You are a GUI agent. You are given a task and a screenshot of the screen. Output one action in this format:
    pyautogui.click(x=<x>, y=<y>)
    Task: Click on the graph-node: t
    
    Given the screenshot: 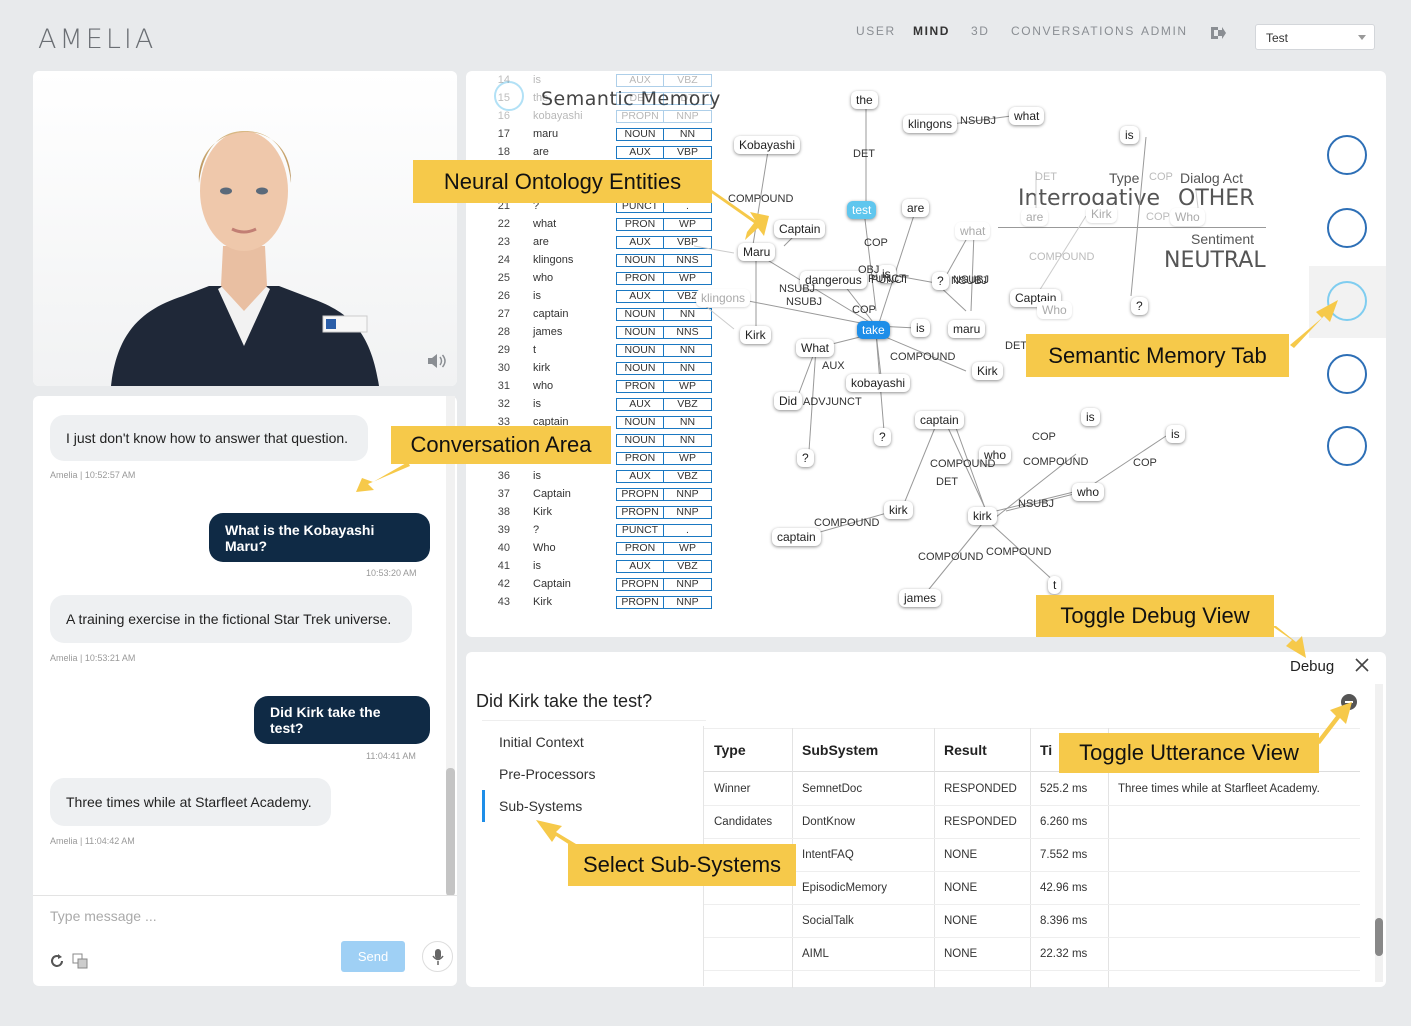 What is the action you would take?
    pyautogui.click(x=1055, y=585)
    